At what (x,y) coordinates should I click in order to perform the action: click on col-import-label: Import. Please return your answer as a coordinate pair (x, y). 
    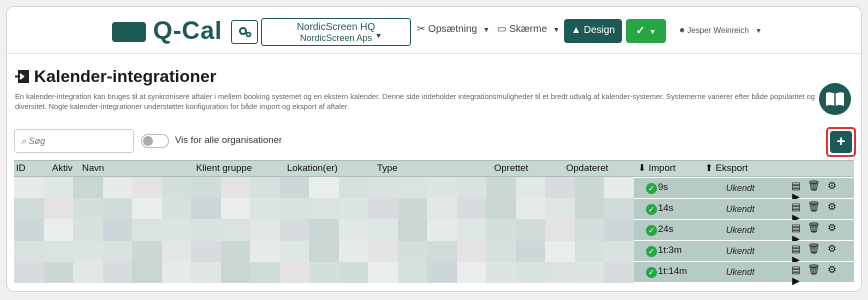
    Looking at the image, I should click on (662, 168).